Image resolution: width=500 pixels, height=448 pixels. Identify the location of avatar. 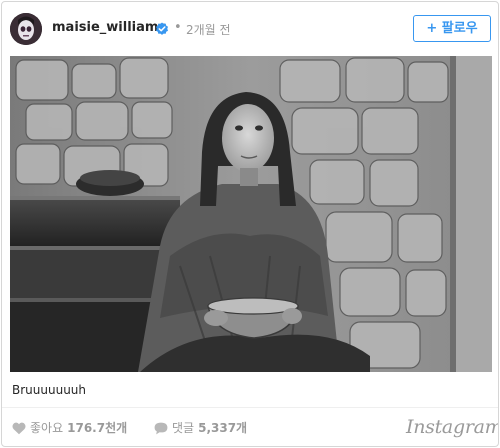
(26, 29).